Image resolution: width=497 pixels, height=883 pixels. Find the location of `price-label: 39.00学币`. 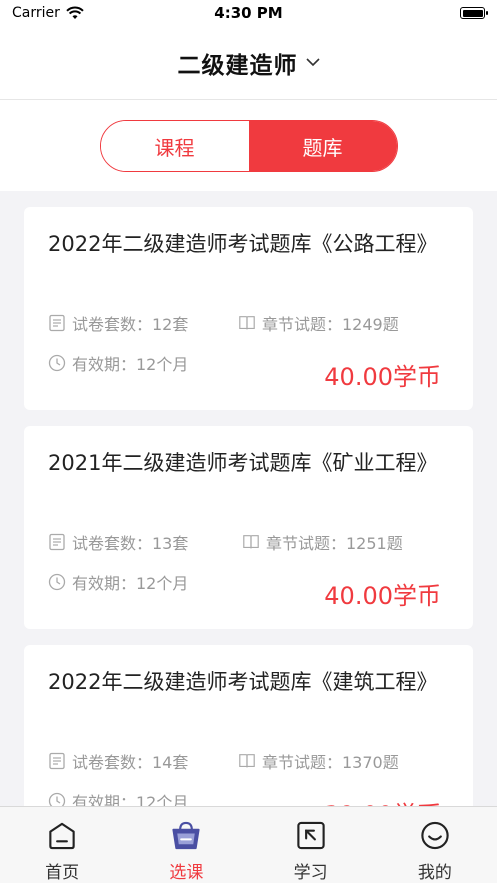

price-label: 39.00学币 is located at coordinates (382, 800).